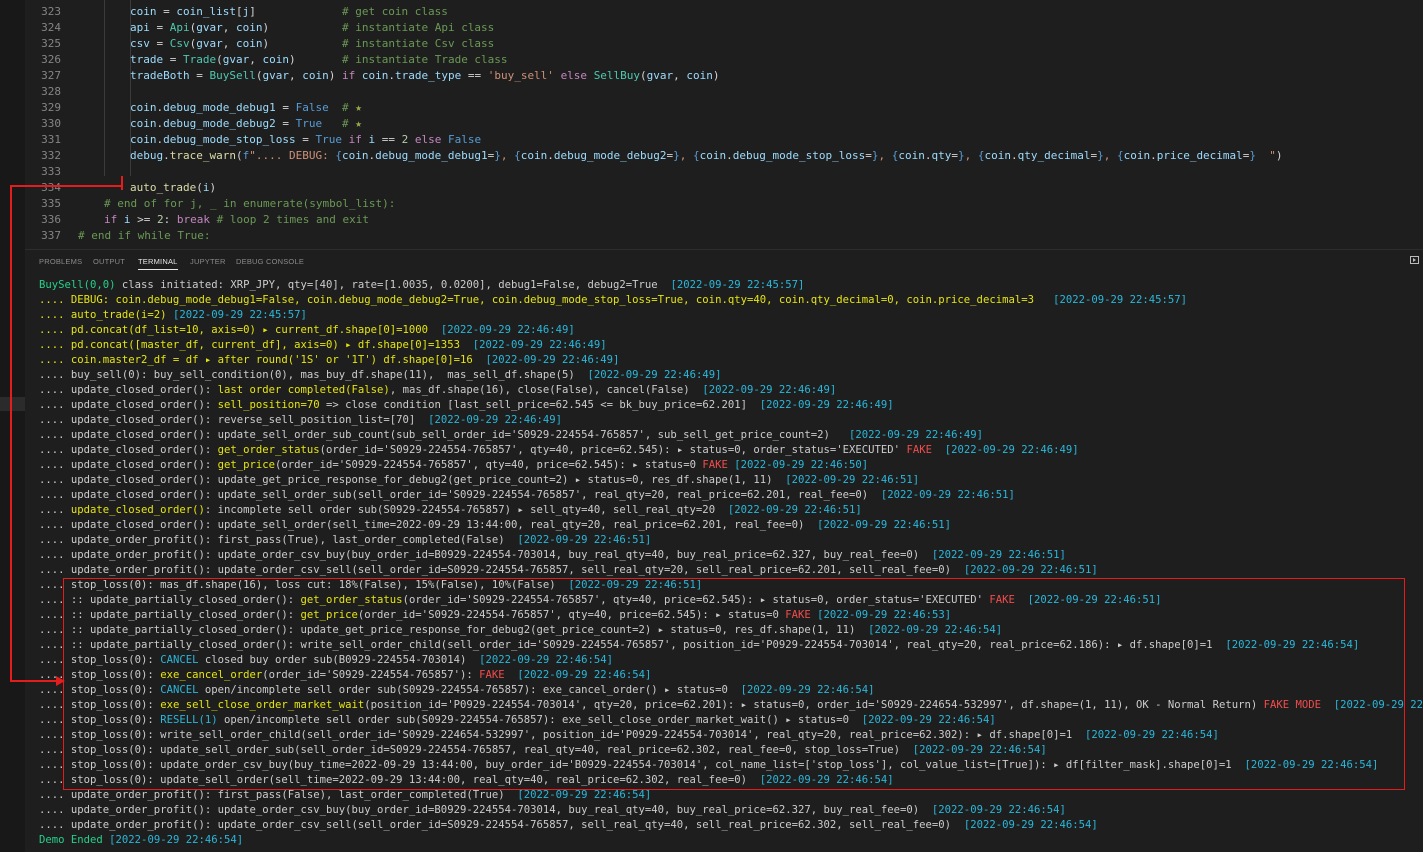  Describe the element at coordinates (100, 660) in the screenshot. I see `terminal-text: .... stop_loss(0):` at that location.